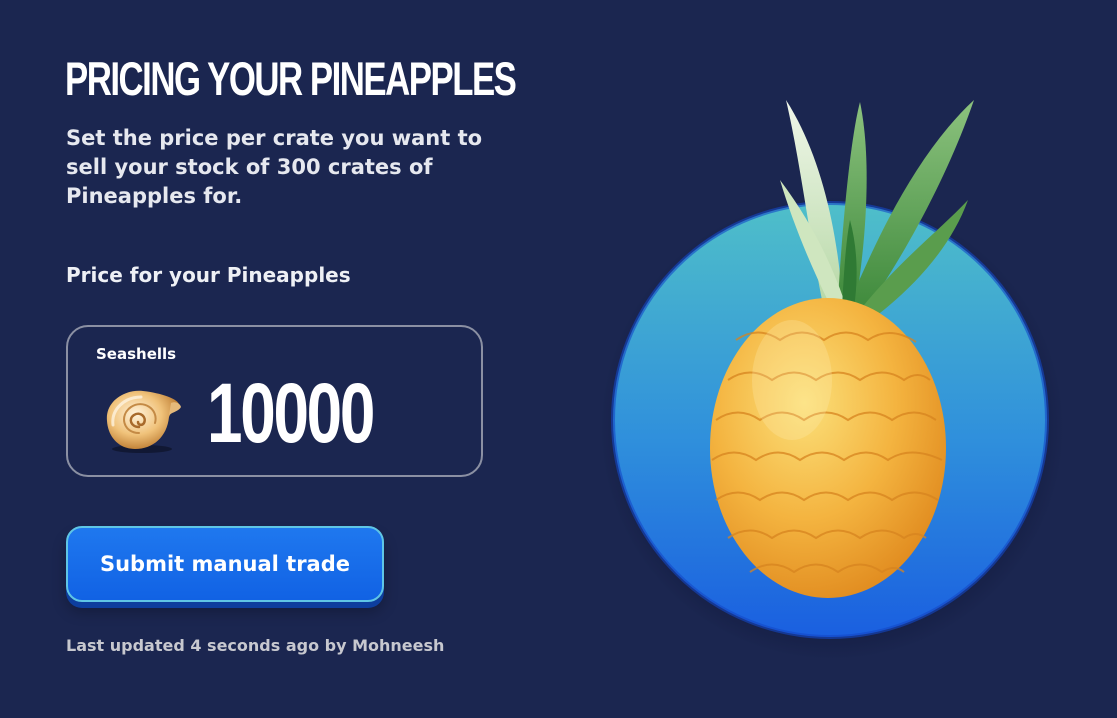 The height and width of the screenshot is (718, 1117). I want to click on price-input: Seashells 10000, so click(274, 401).